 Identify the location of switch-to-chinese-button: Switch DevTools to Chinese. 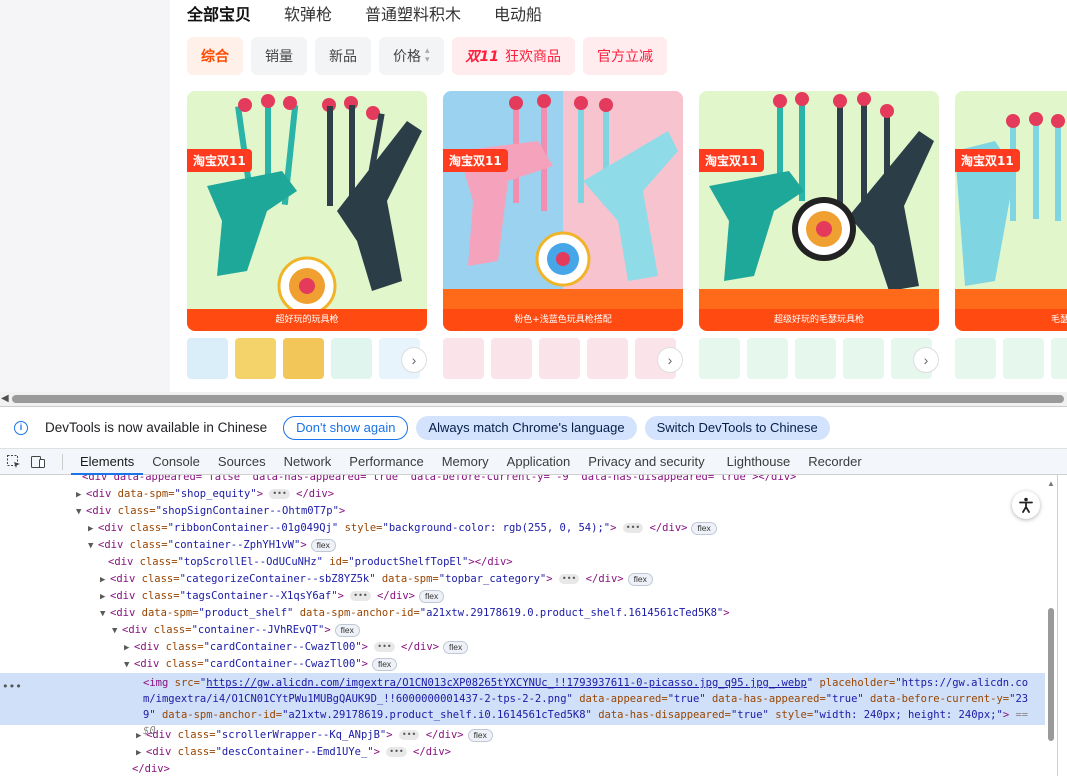
(737, 427).